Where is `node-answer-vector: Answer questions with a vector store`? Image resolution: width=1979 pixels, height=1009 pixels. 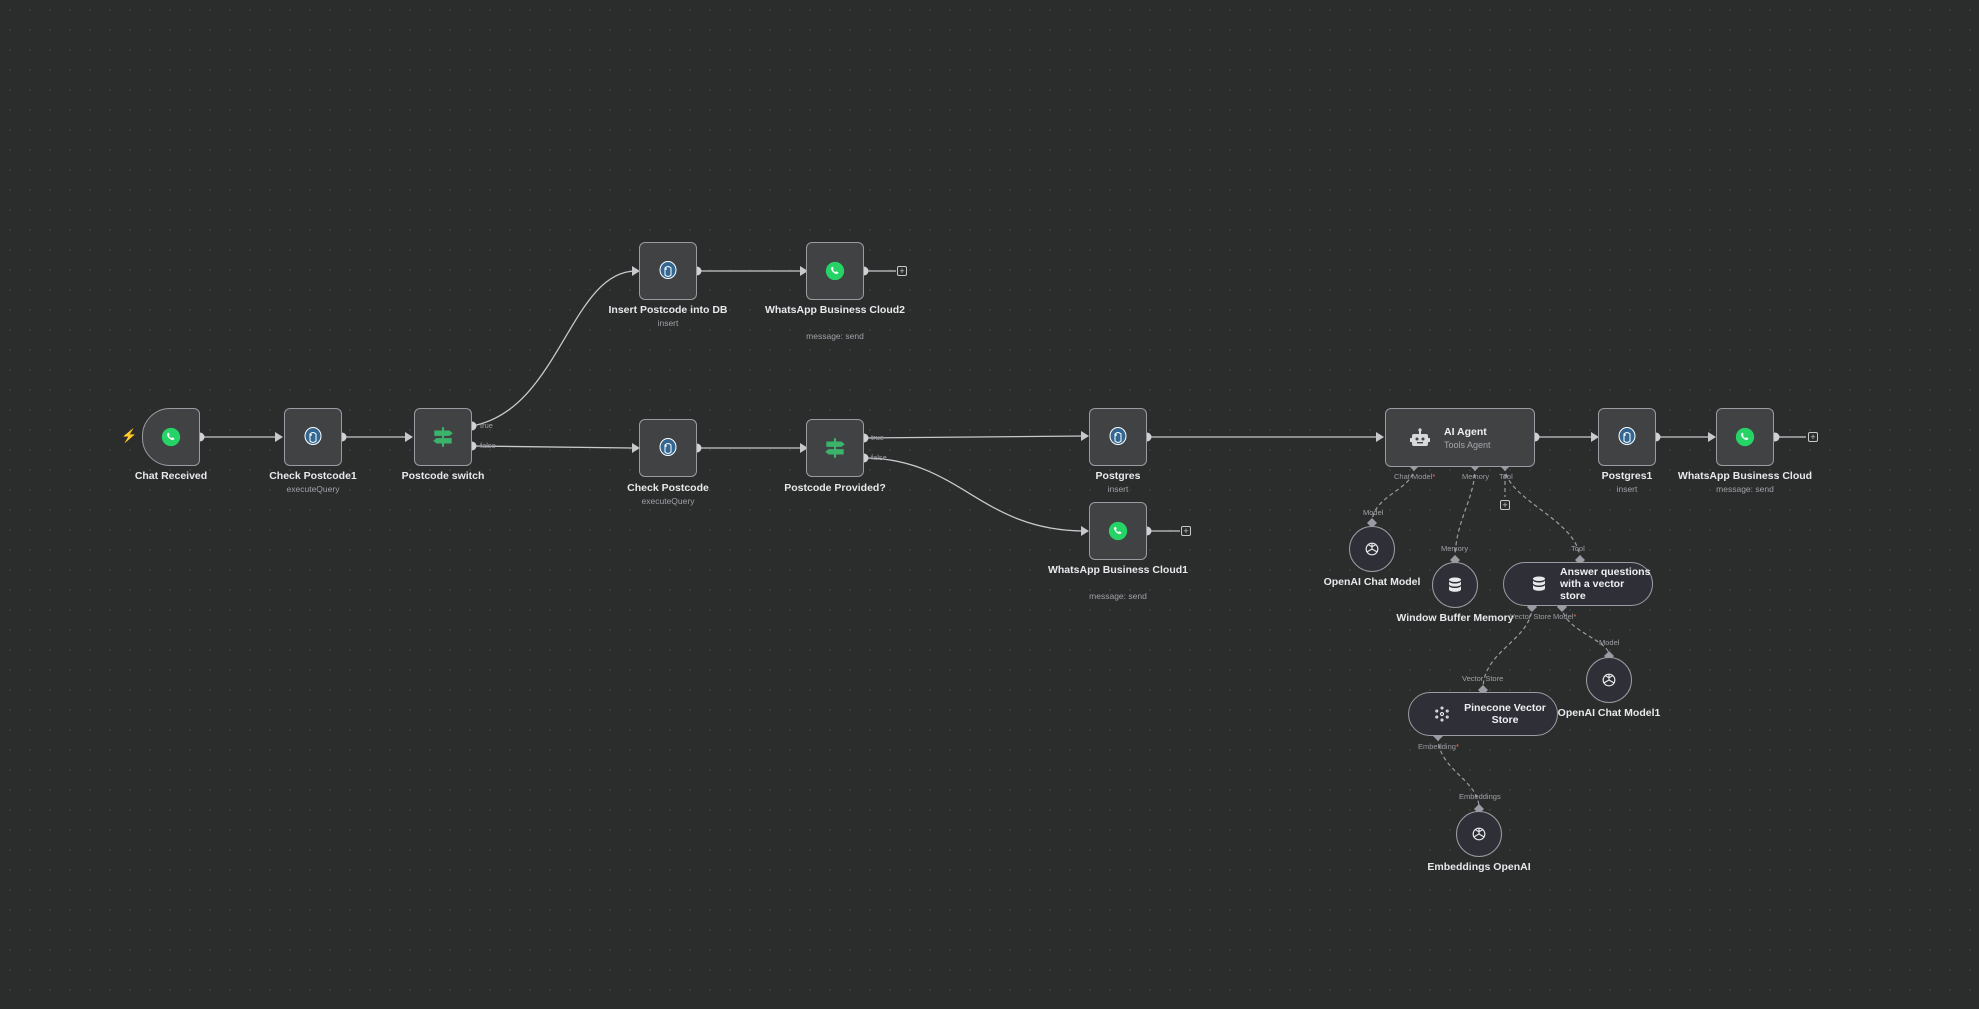
node-answer-vector: Answer questions with a vector store is located at coordinates (1578, 584).